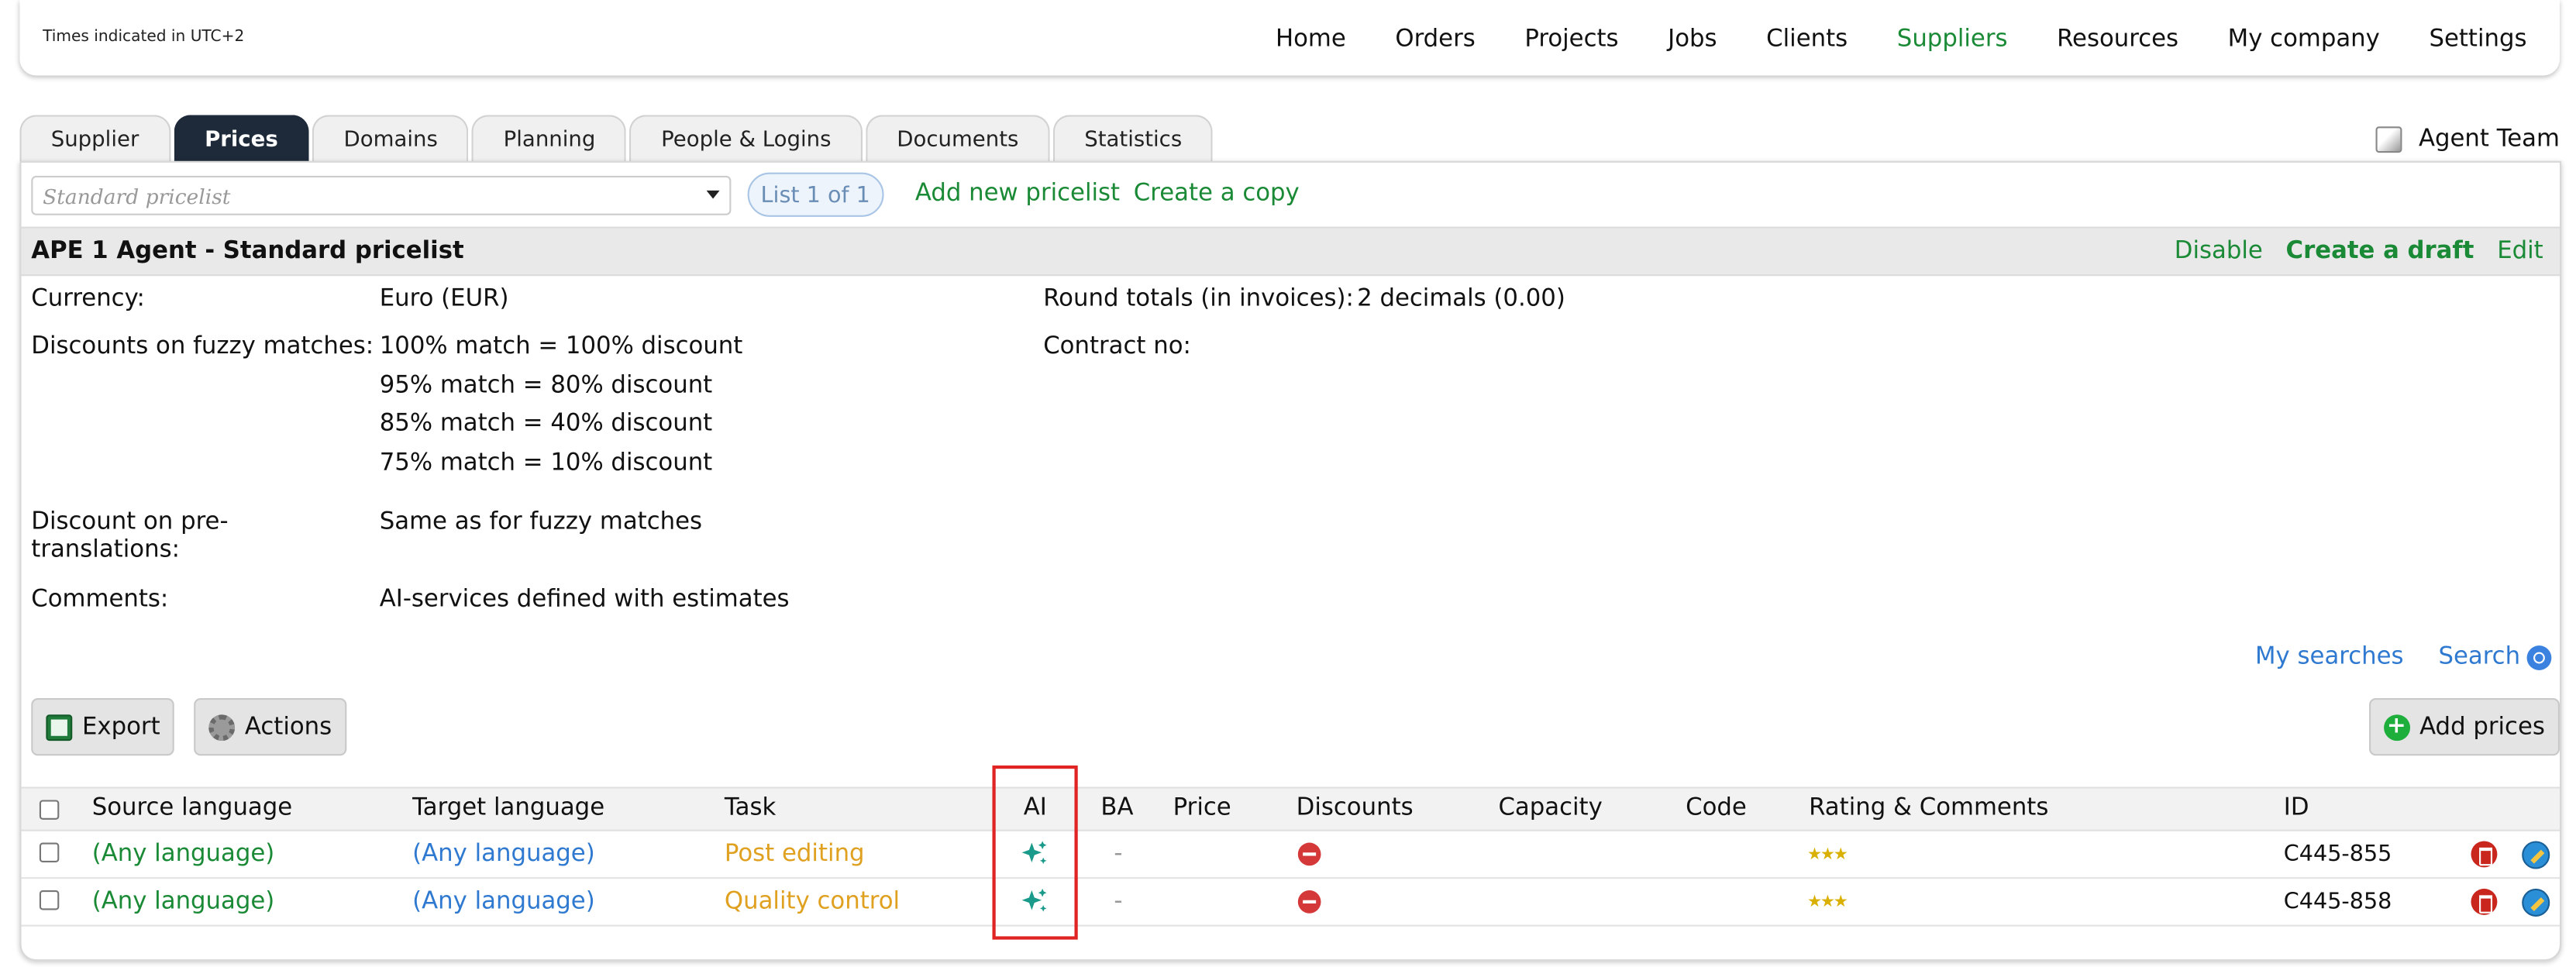 The image size is (2576, 967). I want to click on tab-domains: Domains, so click(391, 139).